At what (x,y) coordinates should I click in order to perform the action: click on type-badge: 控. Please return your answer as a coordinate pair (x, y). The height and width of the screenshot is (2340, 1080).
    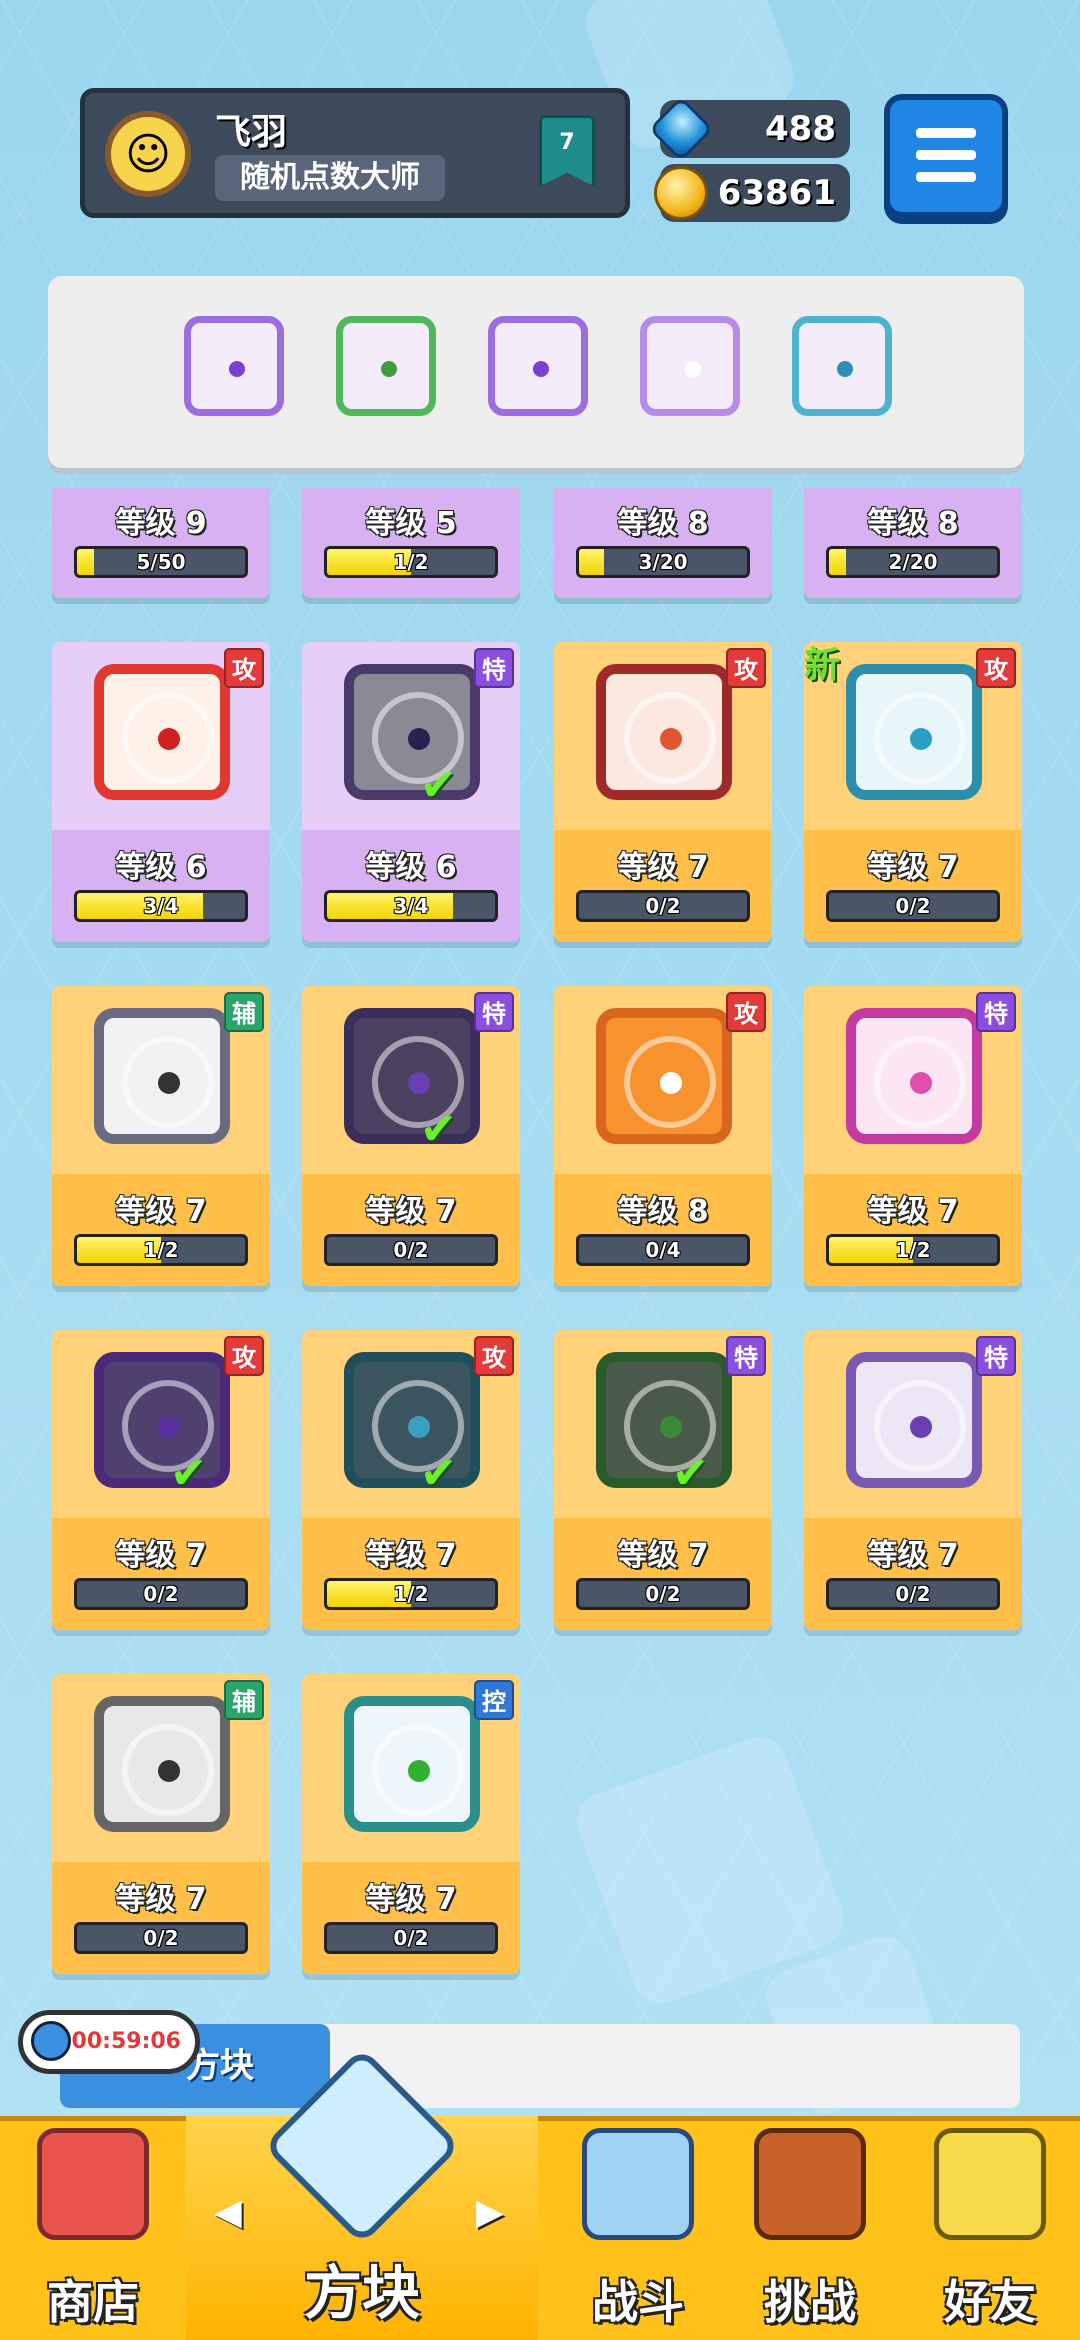
    Looking at the image, I should click on (494, 1700).